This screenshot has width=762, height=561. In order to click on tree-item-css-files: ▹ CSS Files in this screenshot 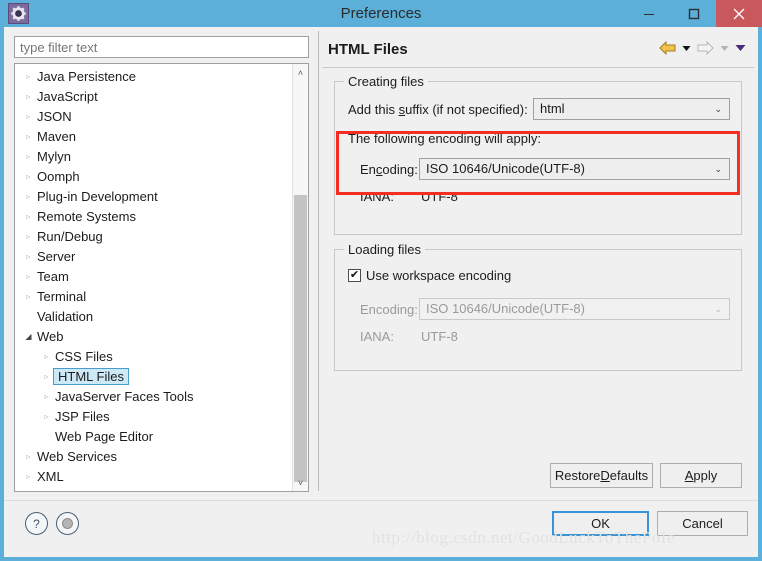, I will do `click(154, 356)`.